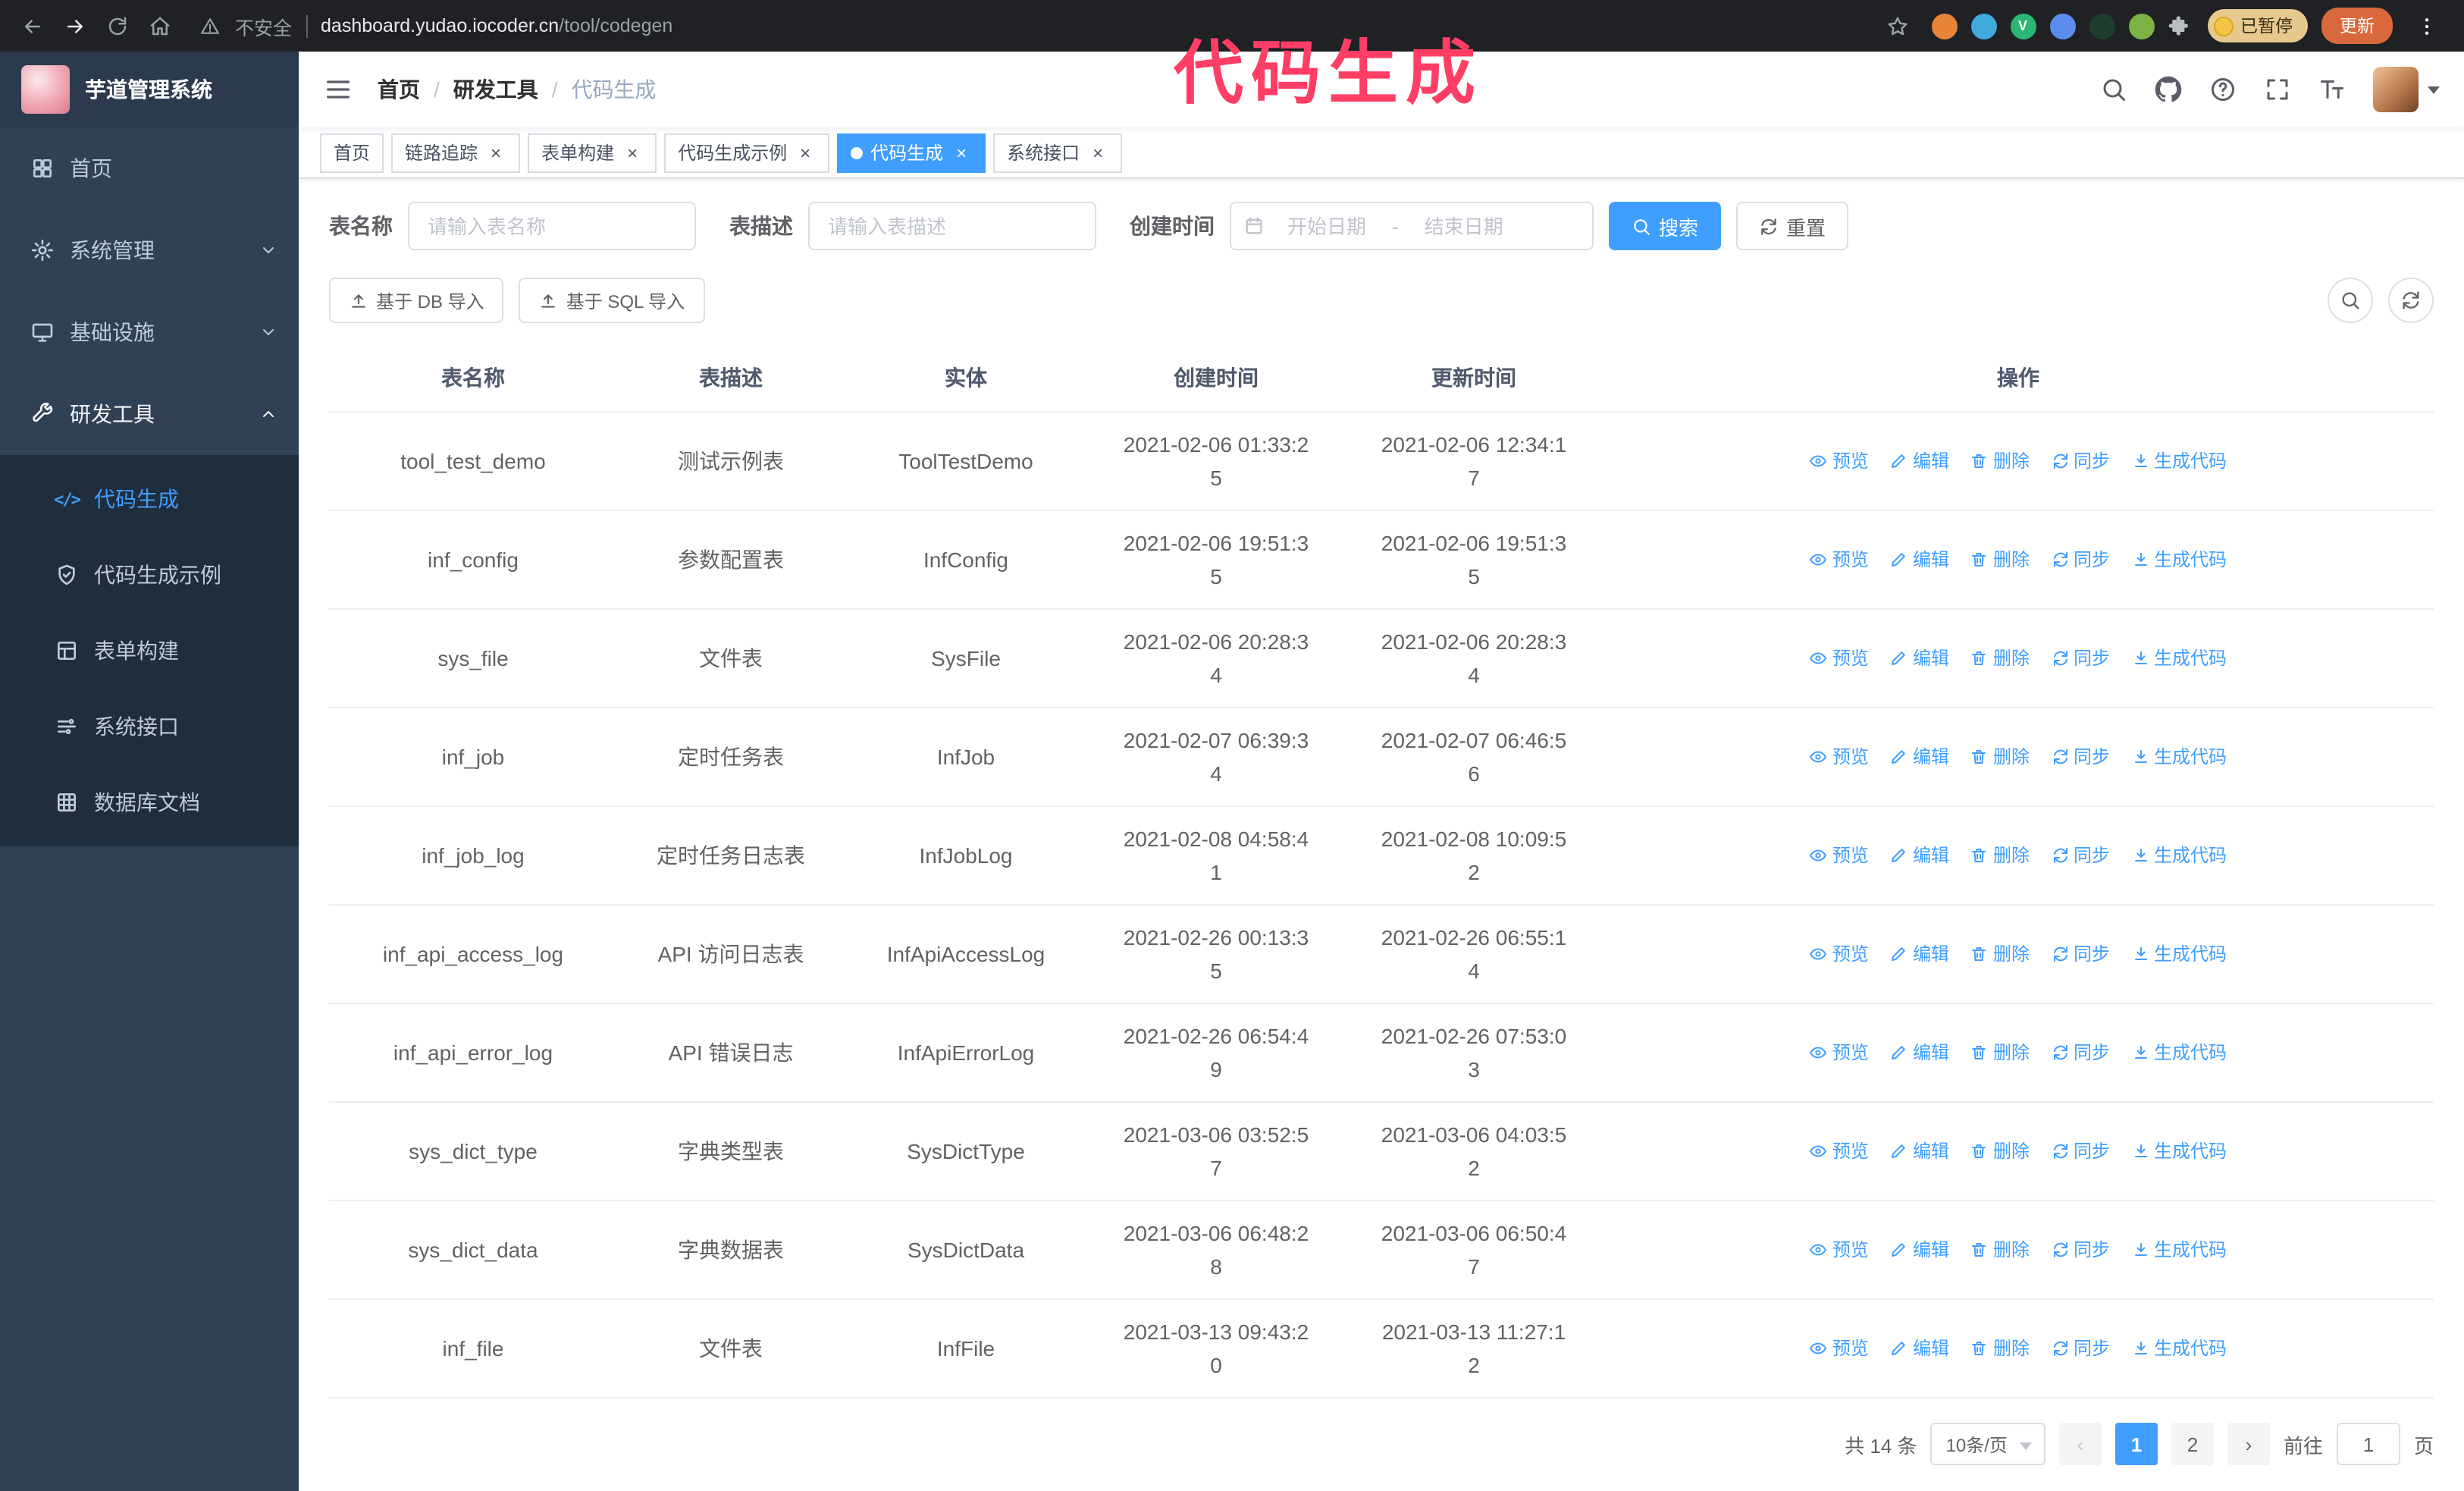 This screenshot has height=1491, width=2464. What do you see at coordinates (2223, 89) in the screenshot?
I see `help-icon` at bounding box center [2223, 89].